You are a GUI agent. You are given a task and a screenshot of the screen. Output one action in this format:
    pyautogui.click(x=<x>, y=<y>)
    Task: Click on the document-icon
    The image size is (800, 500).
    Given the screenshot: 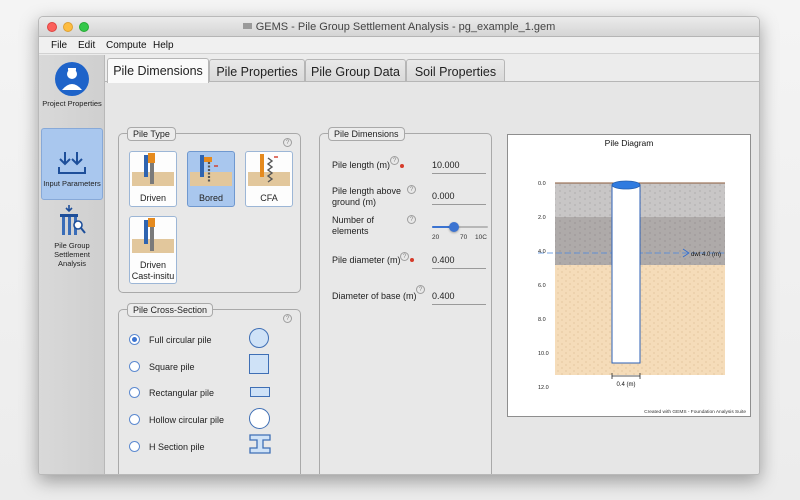 What is the action you would take?
    pyautogui.click(x=247, y=26)
    